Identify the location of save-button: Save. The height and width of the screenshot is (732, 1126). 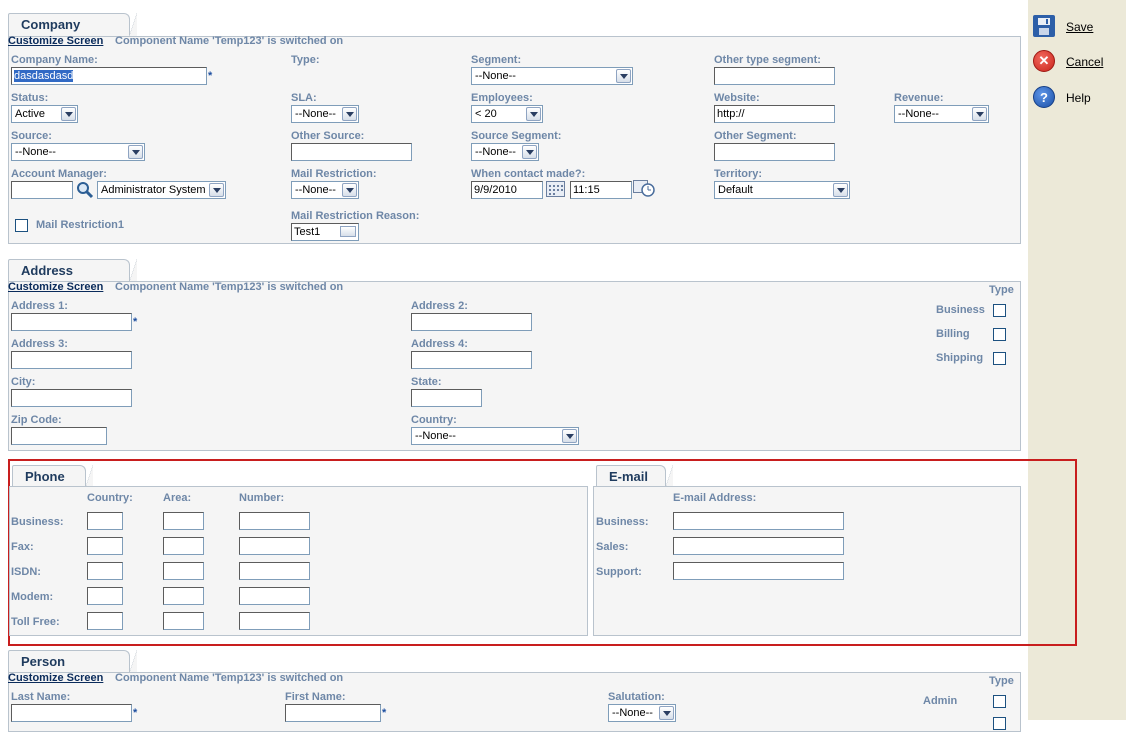
(1073, 27).